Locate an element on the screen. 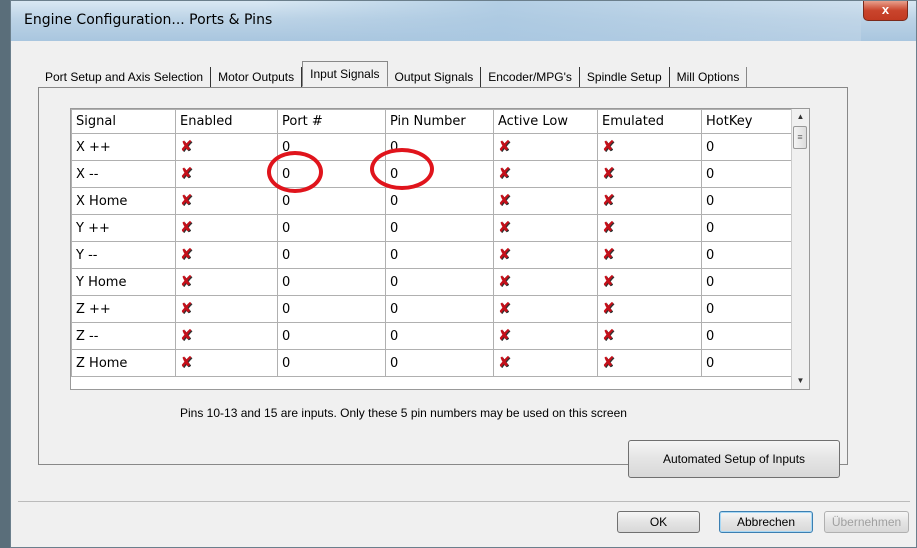 This screenshot has height=548, width=917. tab-output-signals: Output Signals is located at coordinates (435, 77).